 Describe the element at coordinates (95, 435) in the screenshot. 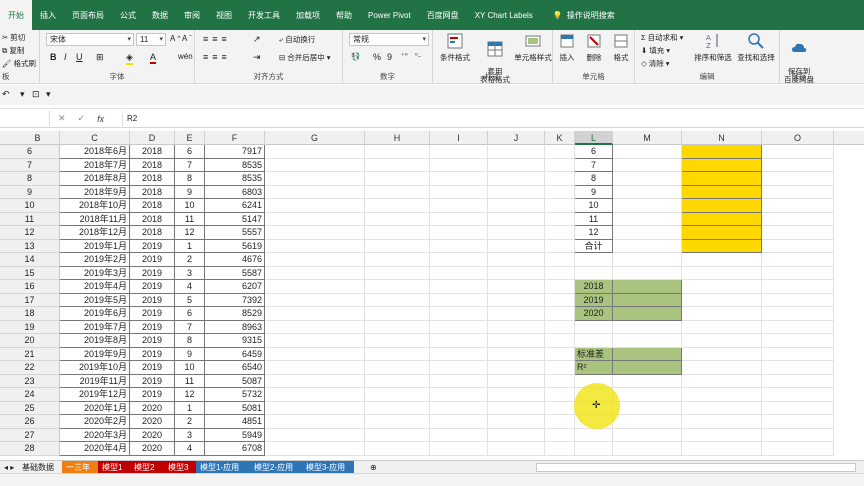

I see `cell-month: 2020年3月` at that location.